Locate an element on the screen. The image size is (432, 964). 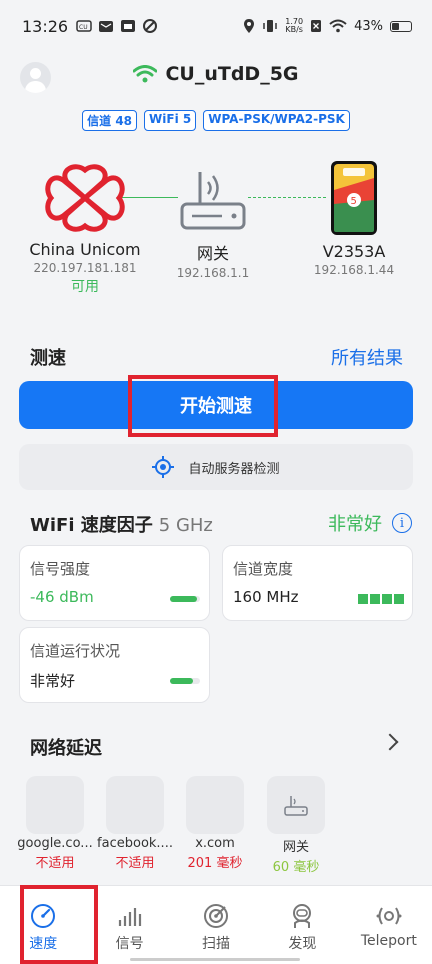
signal-meter-fill is located at coordinates (183, 599).